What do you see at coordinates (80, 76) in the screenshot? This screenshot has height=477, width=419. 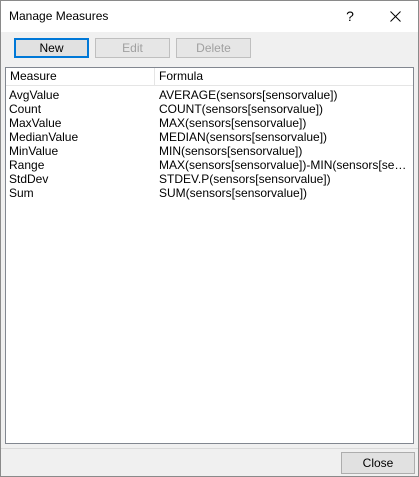 I see `column-header-measure: Measure` at bounding box center [80, 76].